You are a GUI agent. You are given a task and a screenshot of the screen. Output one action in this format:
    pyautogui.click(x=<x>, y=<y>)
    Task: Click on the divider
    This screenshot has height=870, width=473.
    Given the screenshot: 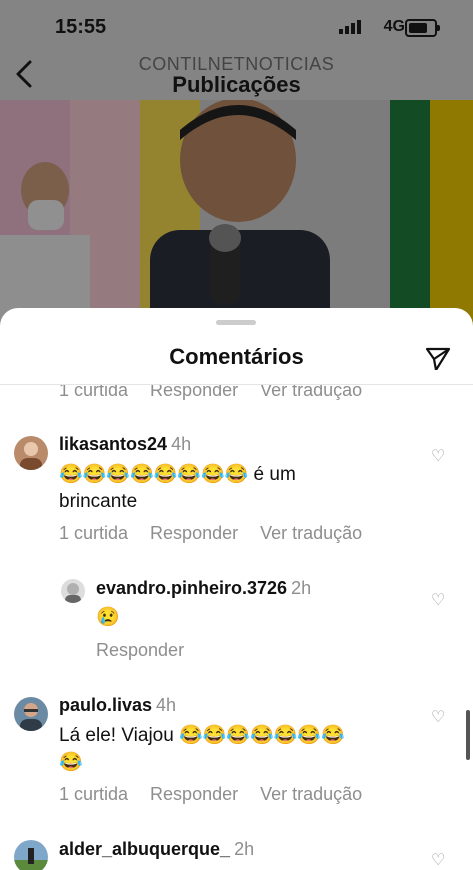 What is the action you would take?
    pyautogui.click(x=236, y=384)
    